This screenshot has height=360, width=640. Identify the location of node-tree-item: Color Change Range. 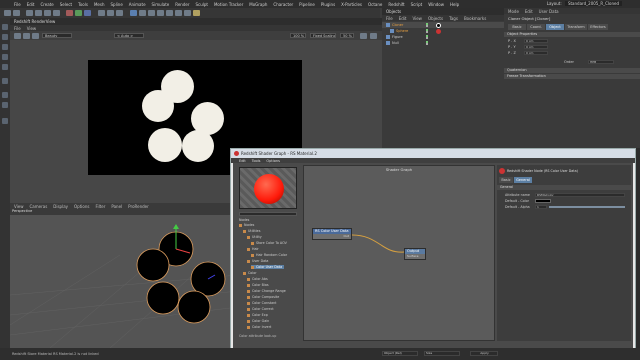
(266, 291).